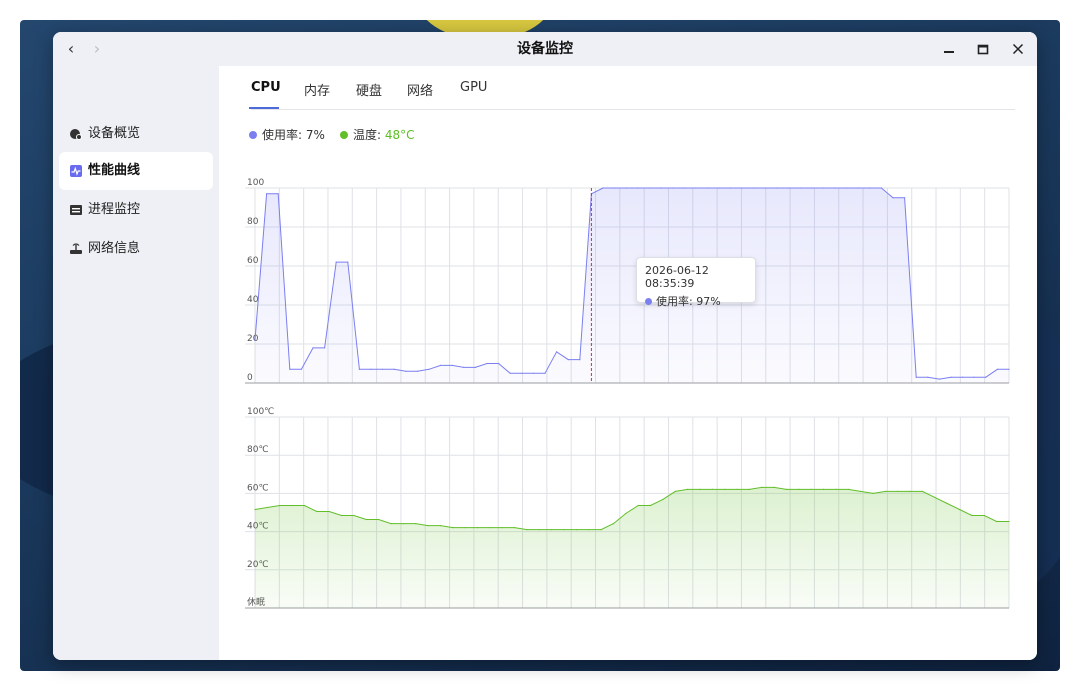  What do you see at coordinates (632, 547) in the screenshot?
I see `series-area` at bounding box center [632, 547].